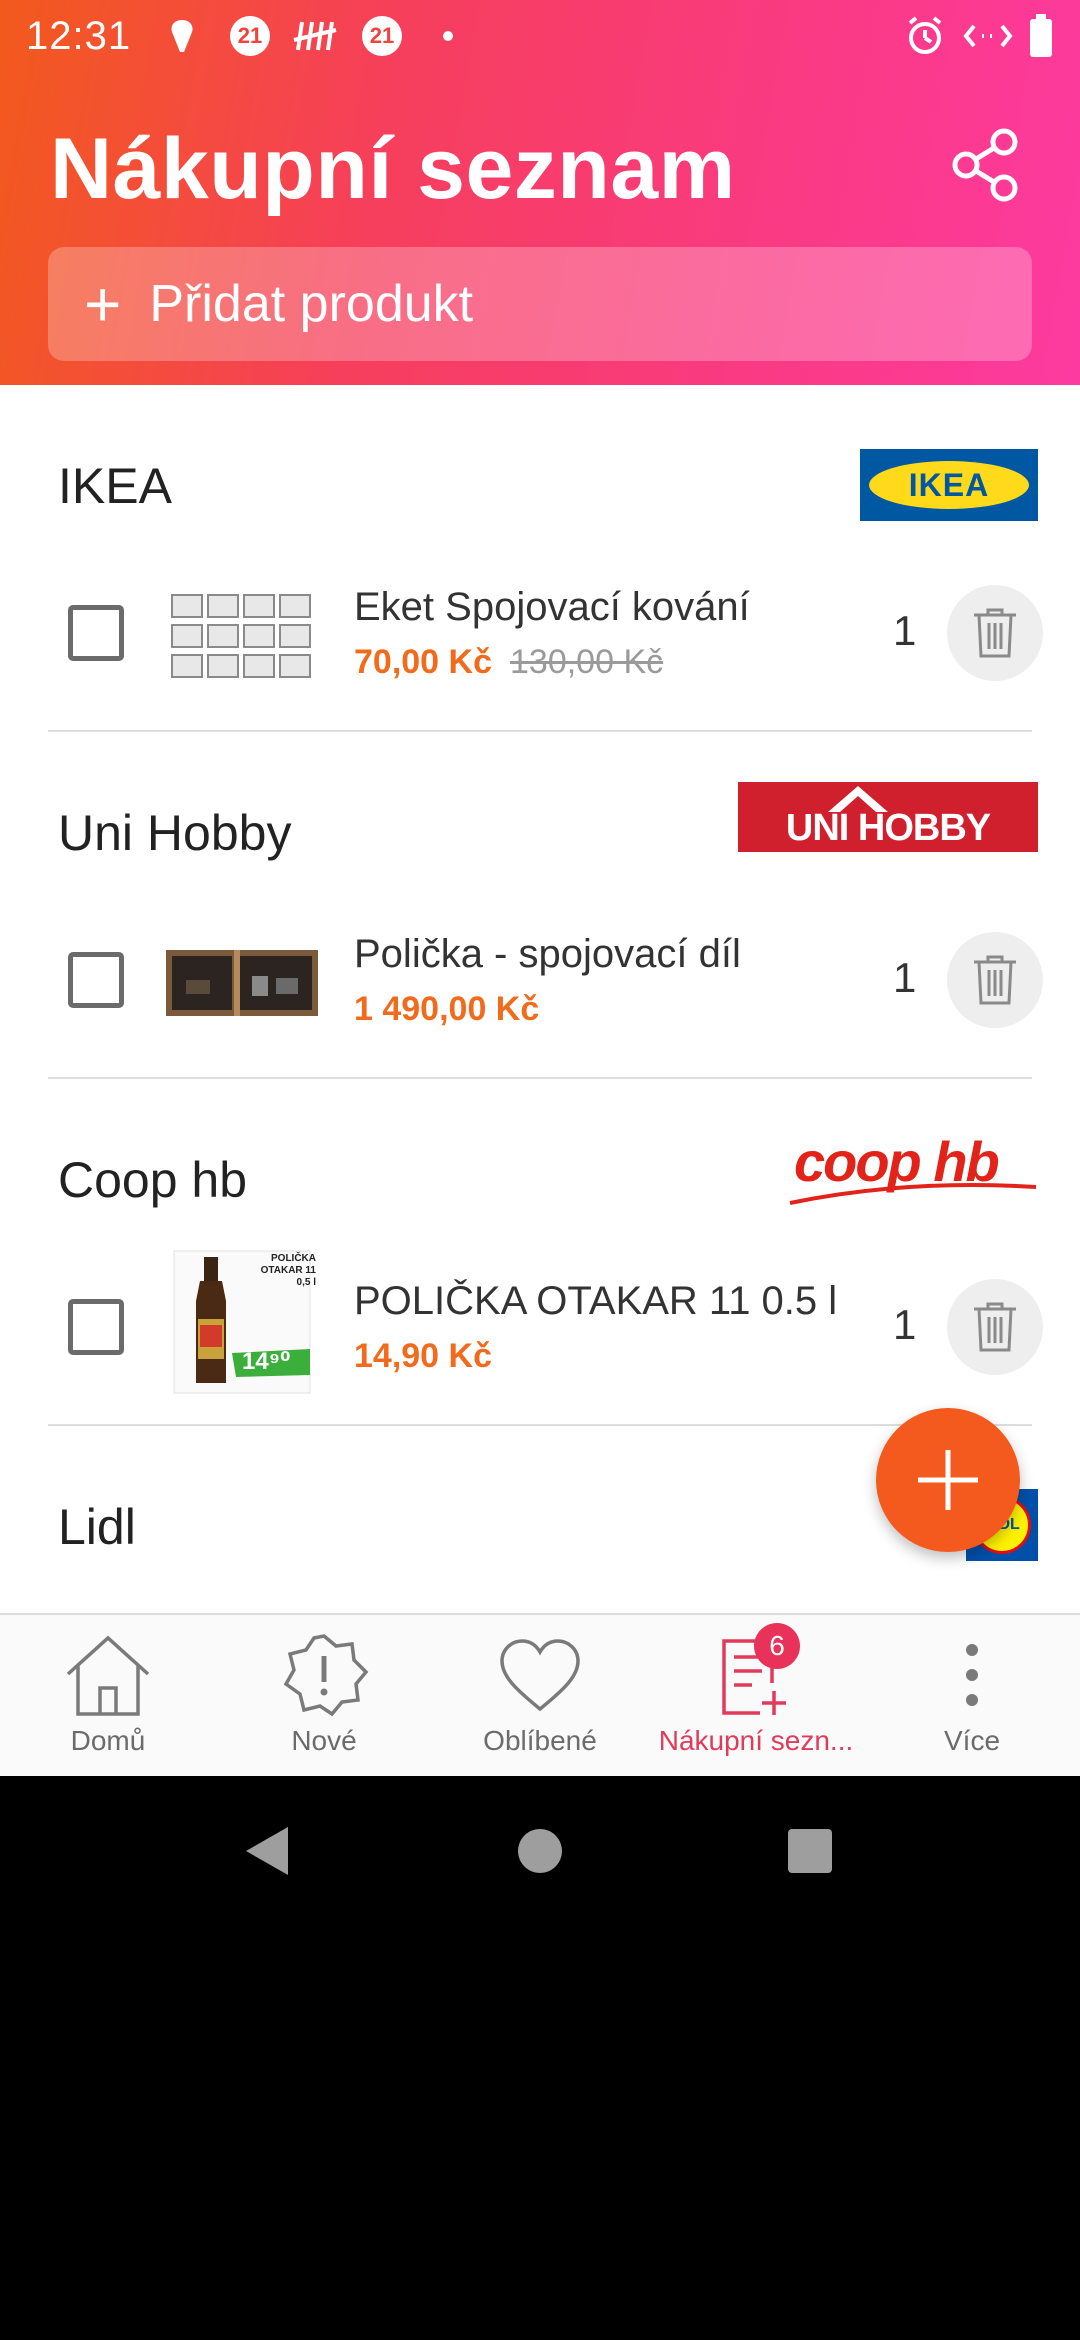 This screenshot has height=2340, width=1080. I want to click on item-price: 70,00 Kč, so click(423, 662).